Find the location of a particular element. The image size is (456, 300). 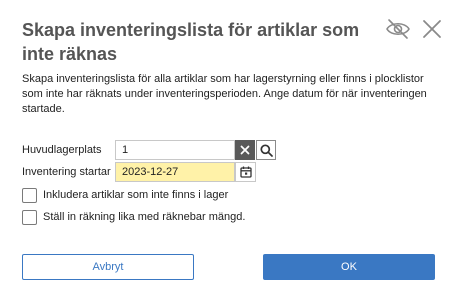

main-warehouse-input is located at coordinates (175, 150).